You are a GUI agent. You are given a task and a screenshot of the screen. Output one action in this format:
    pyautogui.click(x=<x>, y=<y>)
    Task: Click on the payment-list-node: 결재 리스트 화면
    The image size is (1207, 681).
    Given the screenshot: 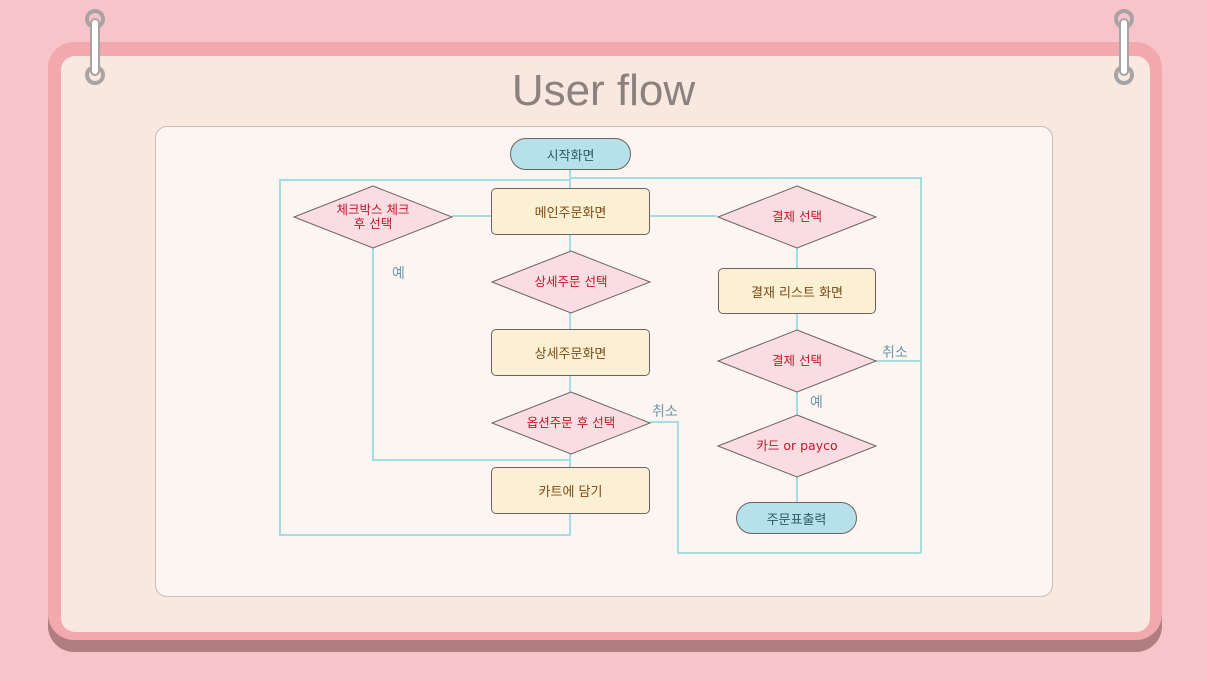 What is the action you would take?
    pyautogui.click(x=797, y=291)
    